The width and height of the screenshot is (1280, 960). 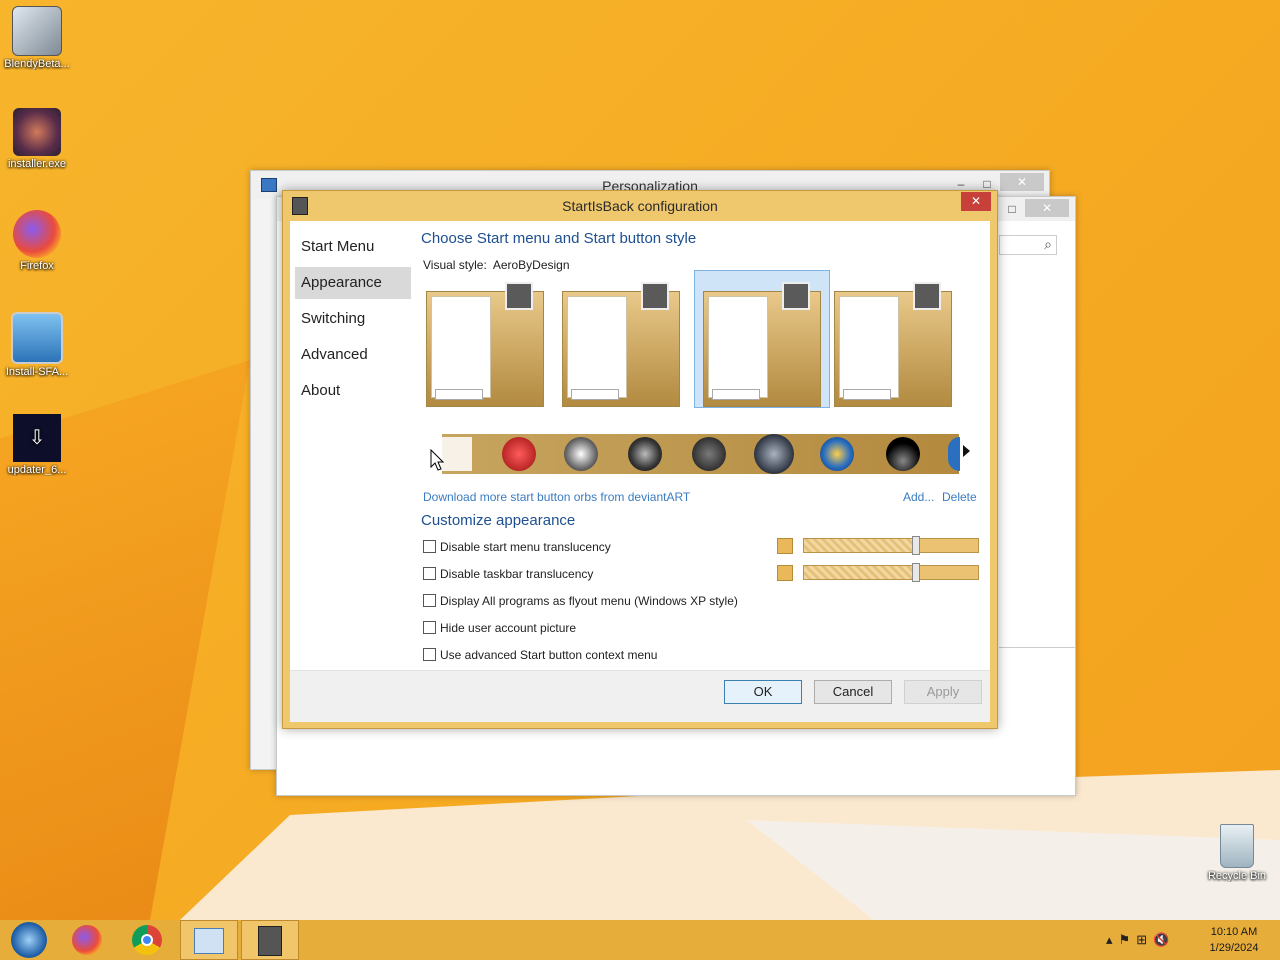 What do you see at coordinates (37, 234) in the screenshot?
I see `firefox-icon` at bounding box center [37, 234].